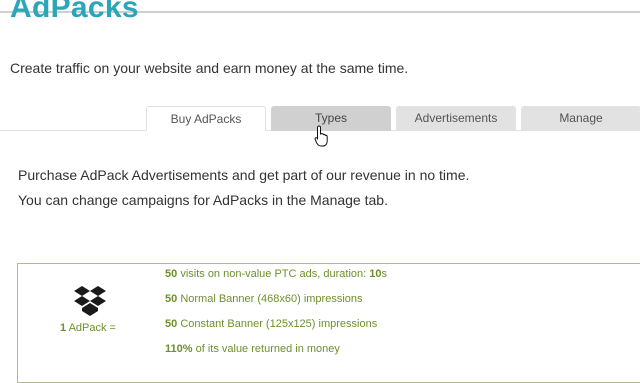 Image resolution: width=640 pixels, height=383 pixels. What do you see at coordinates (331, 118) in the screenshot?
I see `tab-types: Types` at bounding box center [331, 118].